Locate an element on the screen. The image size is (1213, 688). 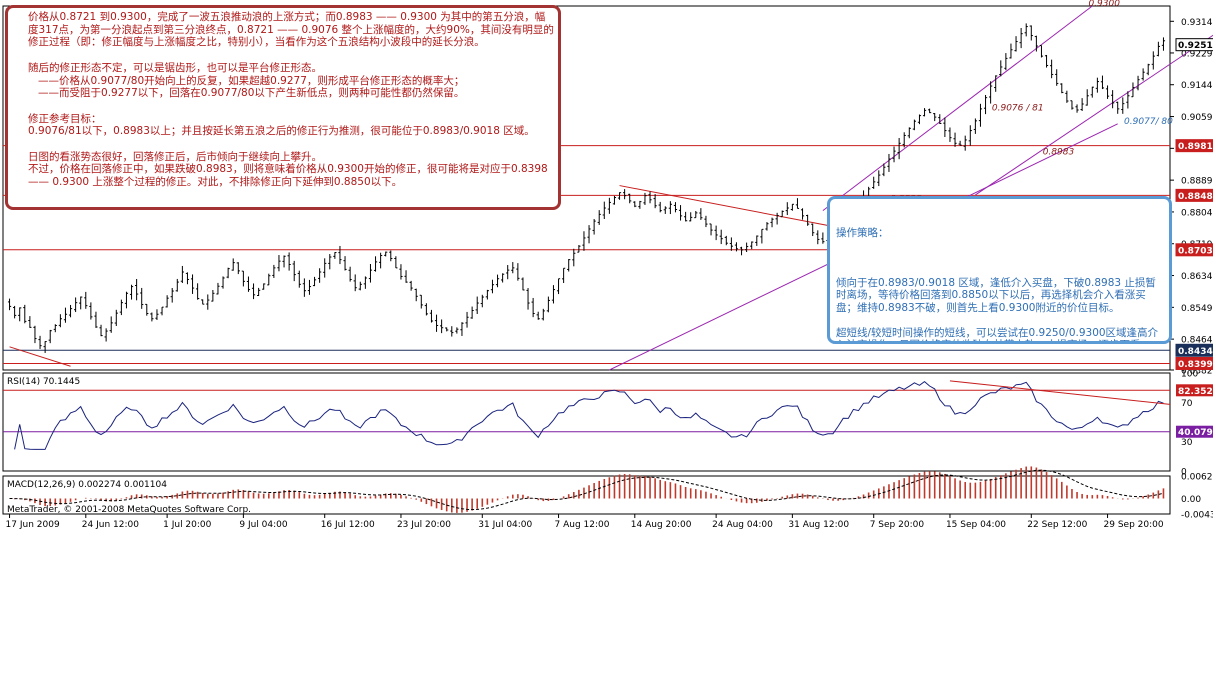
time-tick-label: 1 Jul 20:00 is located at coordinates (187, 525).